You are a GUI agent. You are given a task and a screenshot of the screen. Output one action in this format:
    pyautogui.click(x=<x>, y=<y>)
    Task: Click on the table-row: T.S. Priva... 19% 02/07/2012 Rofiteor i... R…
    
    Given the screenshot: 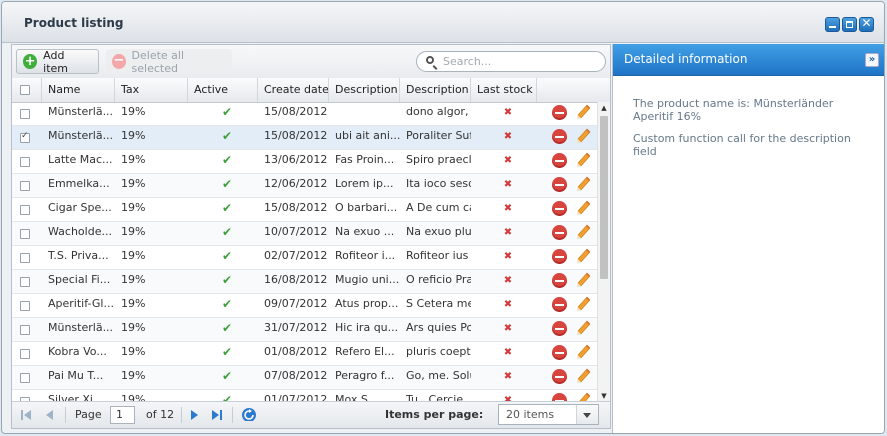 What is the action you would take?
    pyautogui.click(x=304, y=258)
    